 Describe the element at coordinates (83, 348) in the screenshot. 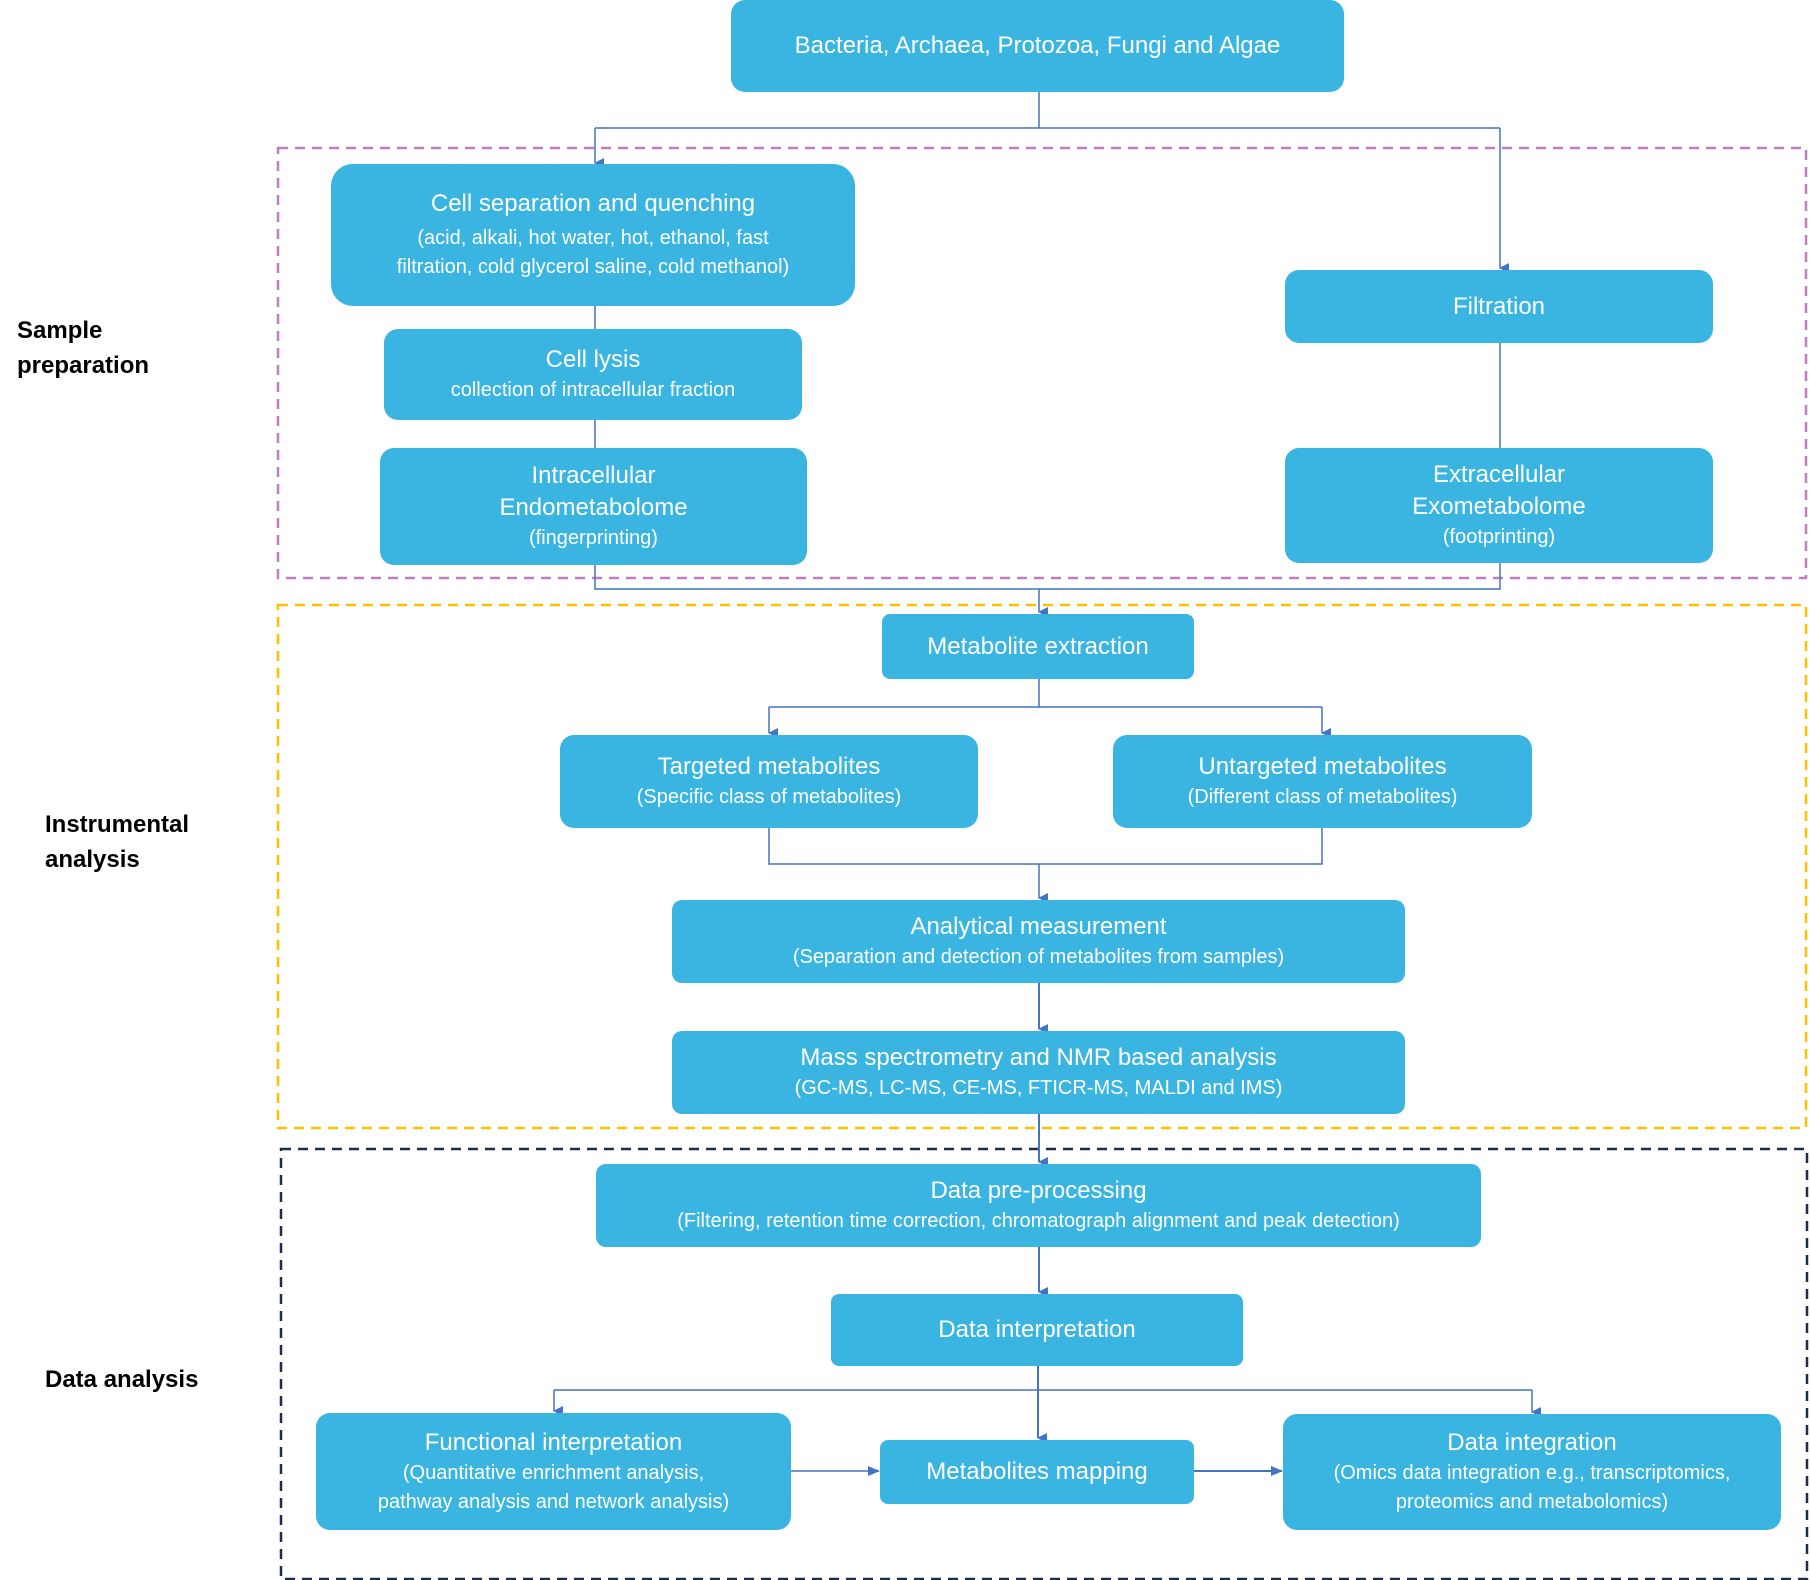

I see `section-label-sample-preparation: Sample preparation` at that location.